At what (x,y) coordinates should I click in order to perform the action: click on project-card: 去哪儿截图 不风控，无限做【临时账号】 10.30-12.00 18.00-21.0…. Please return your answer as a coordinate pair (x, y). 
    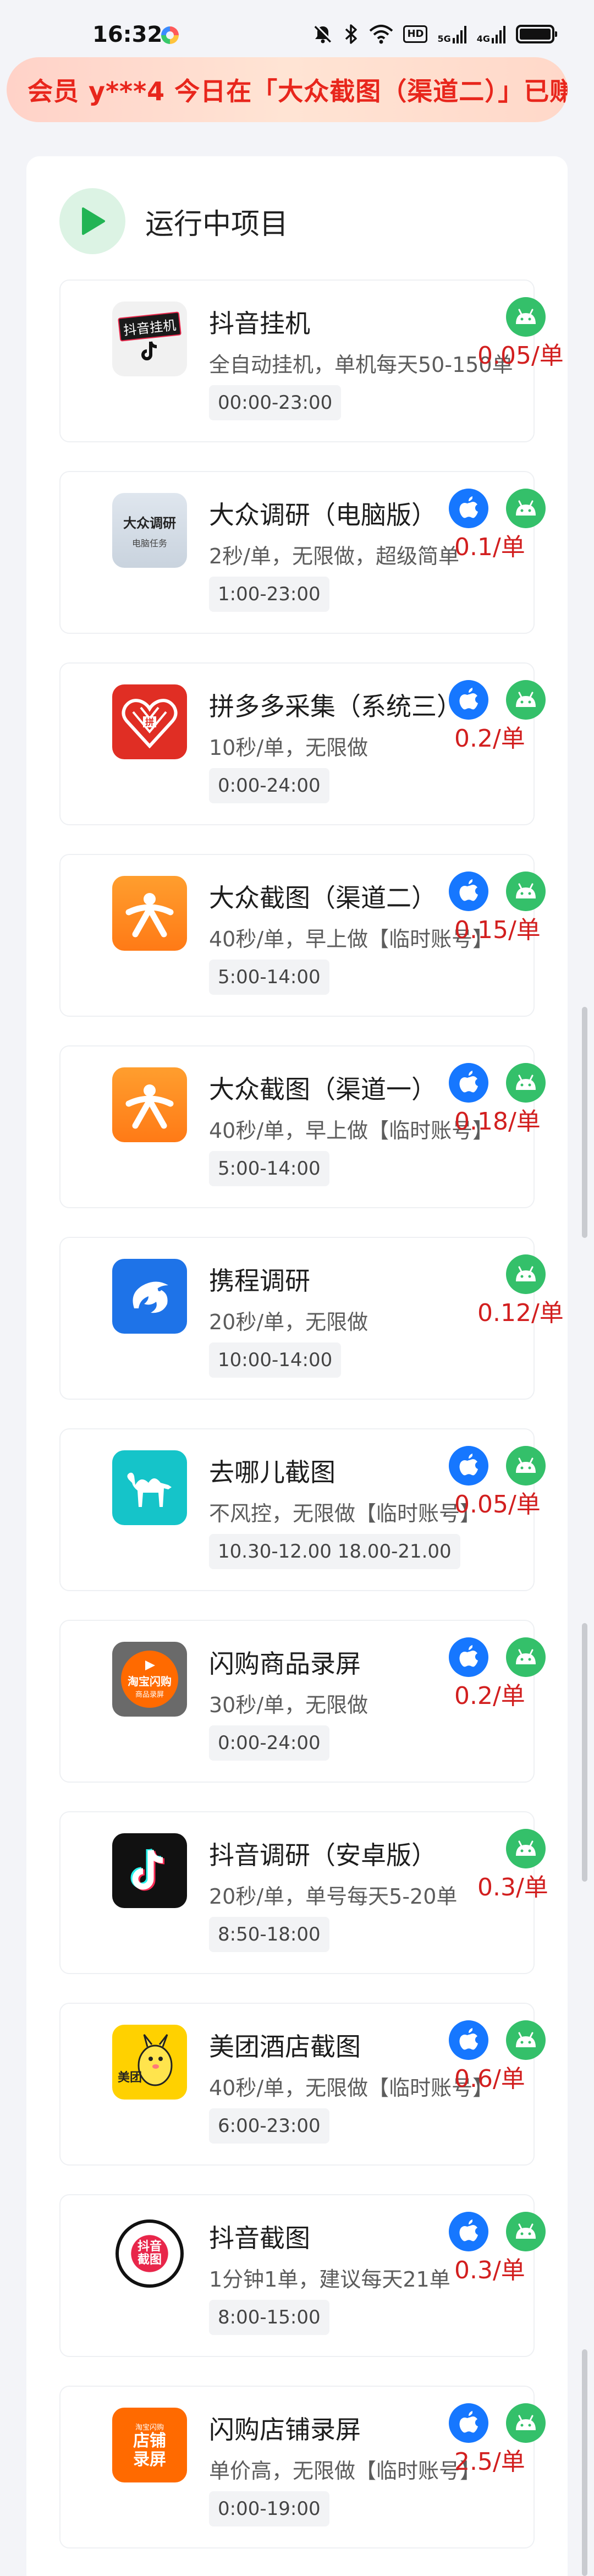
    Looking at the image, I should click on (302, 1509).